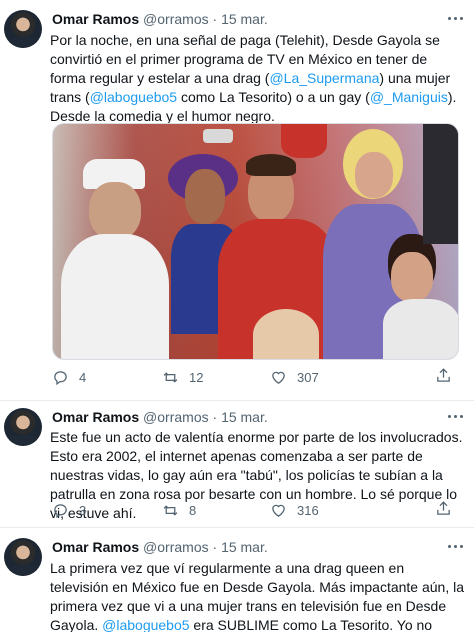 The height and width of the screenshot is (632, 474). What do you see at coordinates (69, 510) in the screenshot?
I see `reply-button: 3` at bounding box center [69, 510].